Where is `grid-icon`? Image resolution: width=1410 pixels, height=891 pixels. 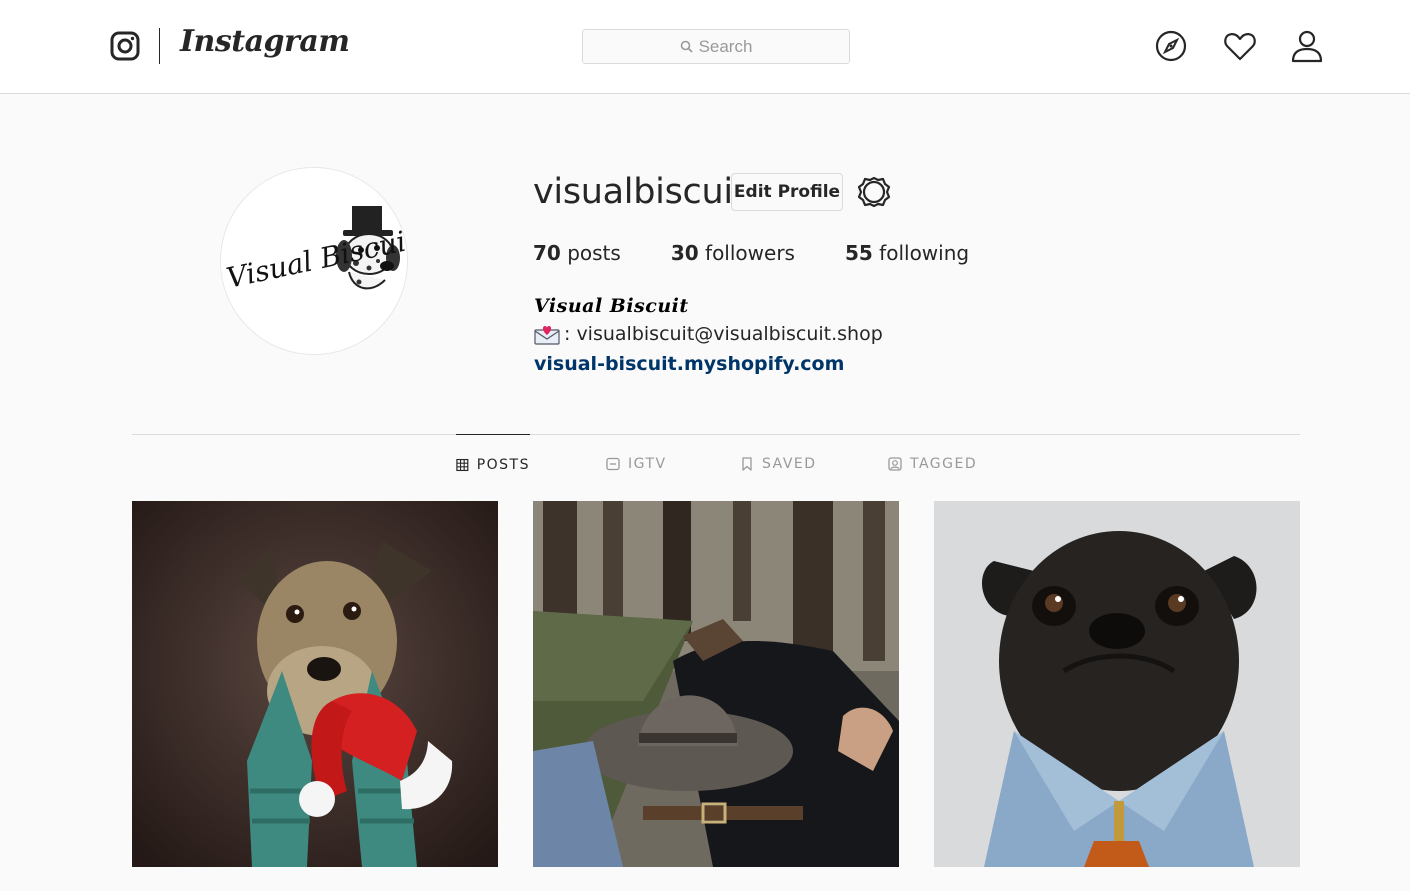 grid-icon is located at coordinates (462, 464).